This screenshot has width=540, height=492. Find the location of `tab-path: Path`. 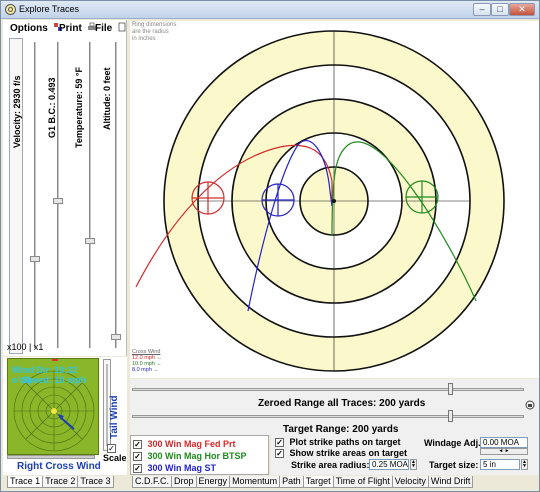

tab-path: Path is located at coordinates (291, 482).